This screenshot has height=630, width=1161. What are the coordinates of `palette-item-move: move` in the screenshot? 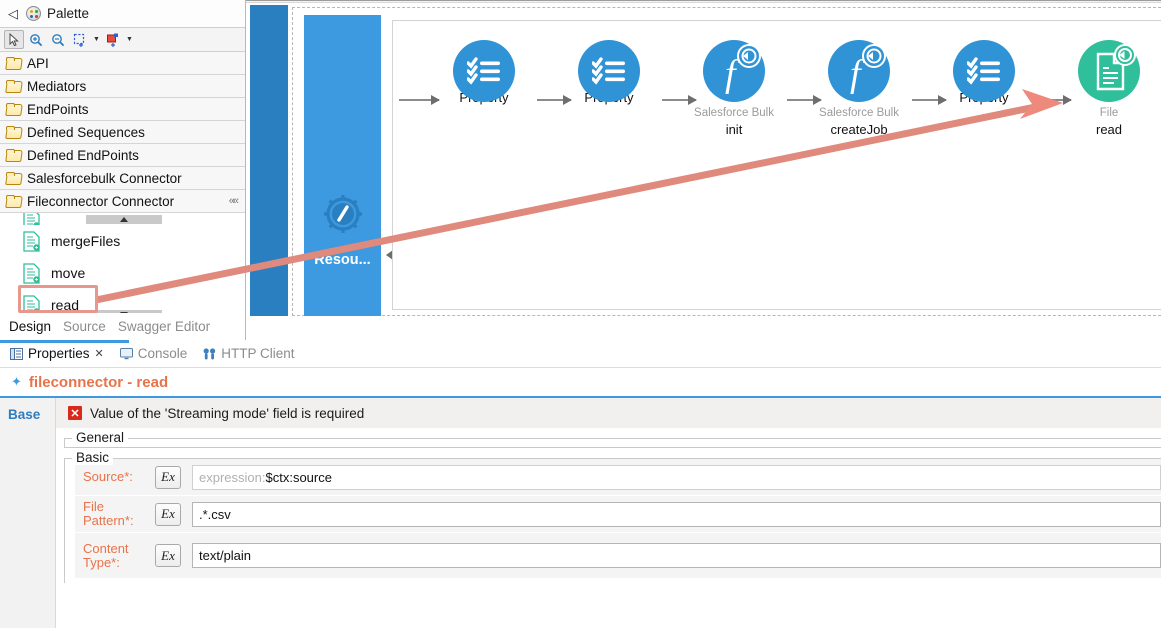 It's located at (122, 273).